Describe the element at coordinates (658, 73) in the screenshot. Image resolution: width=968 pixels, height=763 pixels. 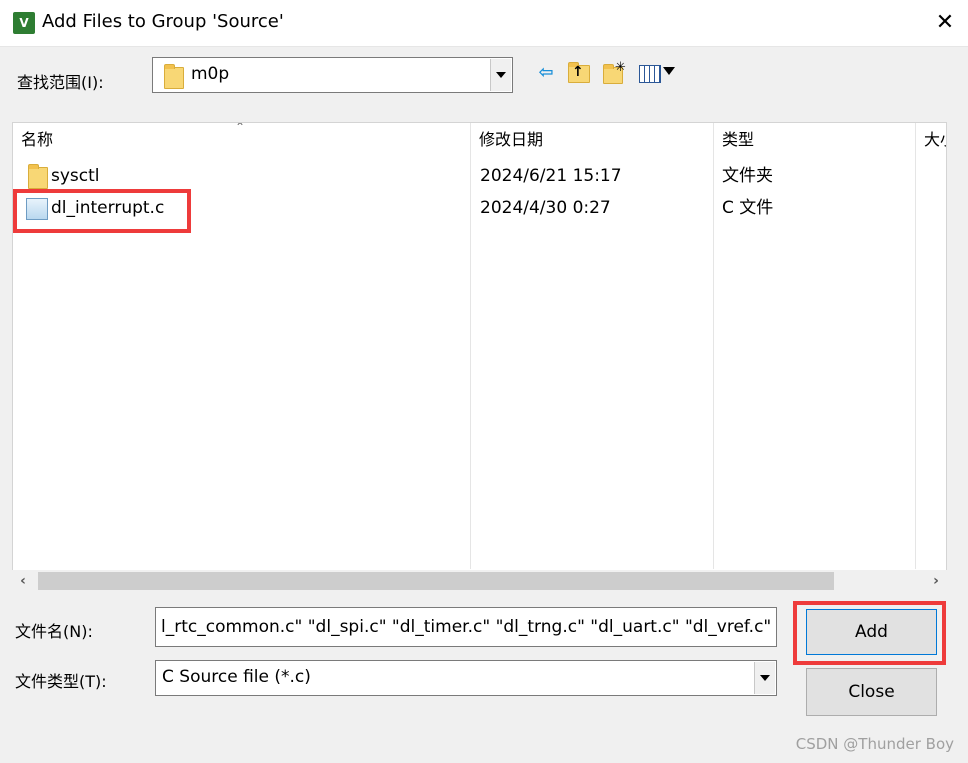
I see `view-menu-icon` at that location.